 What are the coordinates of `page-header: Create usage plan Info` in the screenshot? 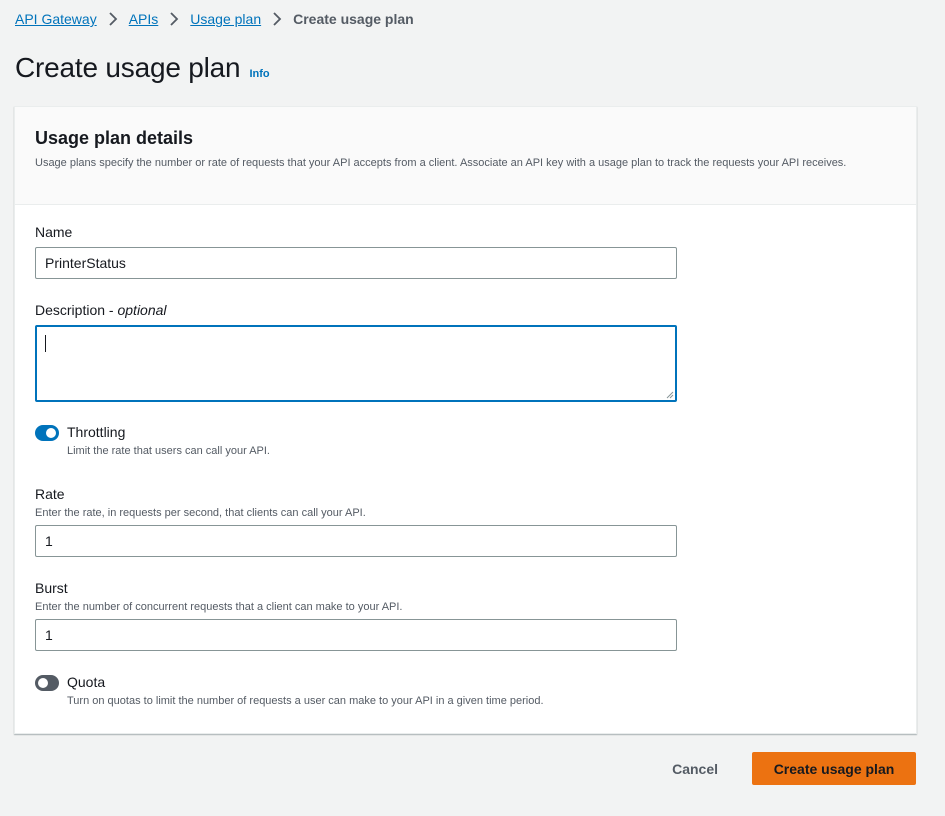 It's located at (142, 69).